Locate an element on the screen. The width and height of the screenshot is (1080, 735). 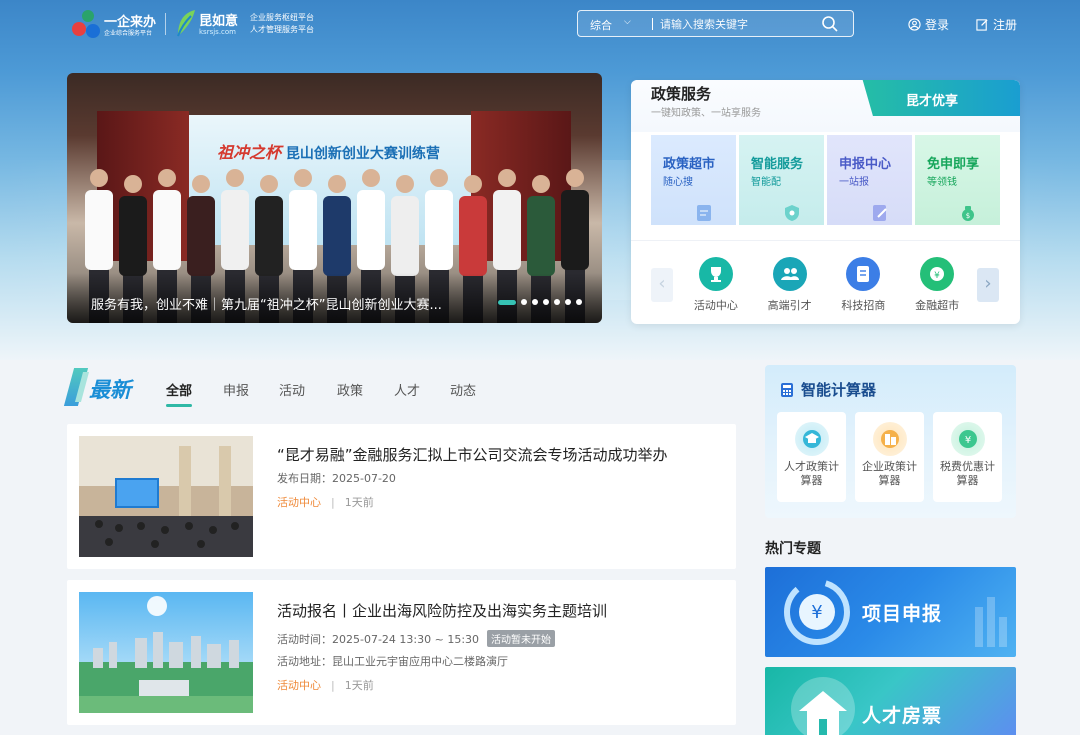
tab-talent: 人才 is located at coordinates (407, 389).